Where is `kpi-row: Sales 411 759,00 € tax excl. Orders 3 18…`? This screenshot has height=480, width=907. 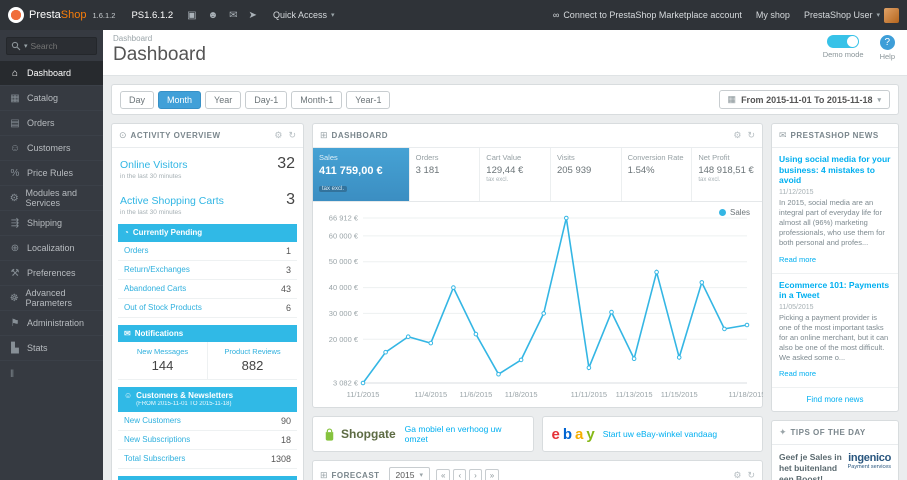
kpi-row: Sales 411 759,00 € tax excl. Orders 3 18… is located at coordinates (537, 175).